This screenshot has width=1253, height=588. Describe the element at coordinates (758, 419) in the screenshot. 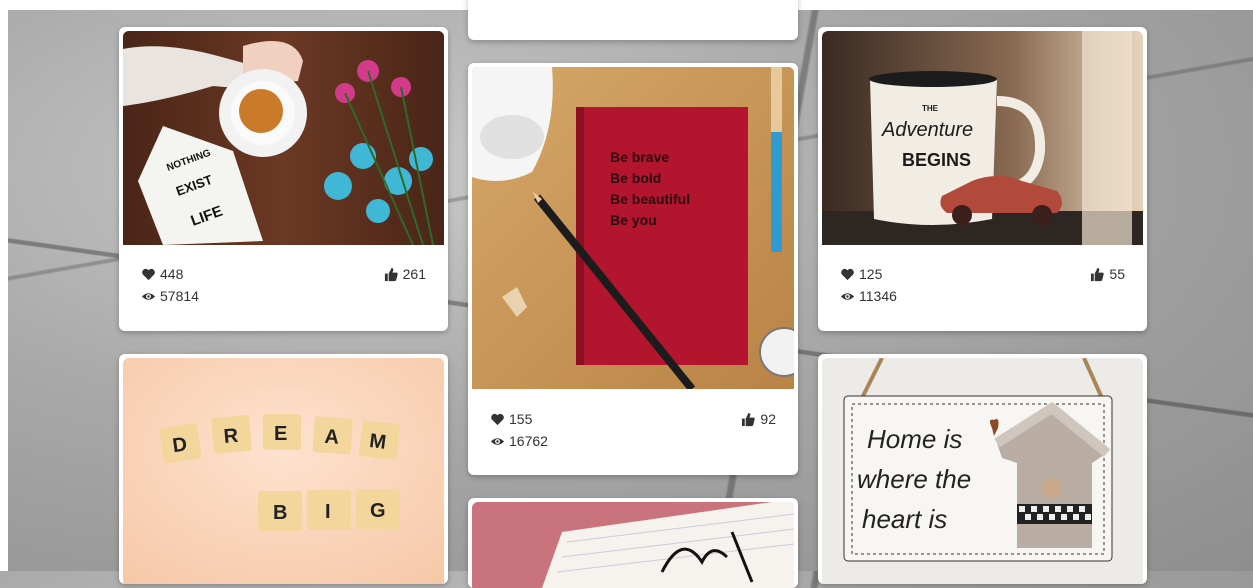

I see `thumbs-count: 92` at that location.